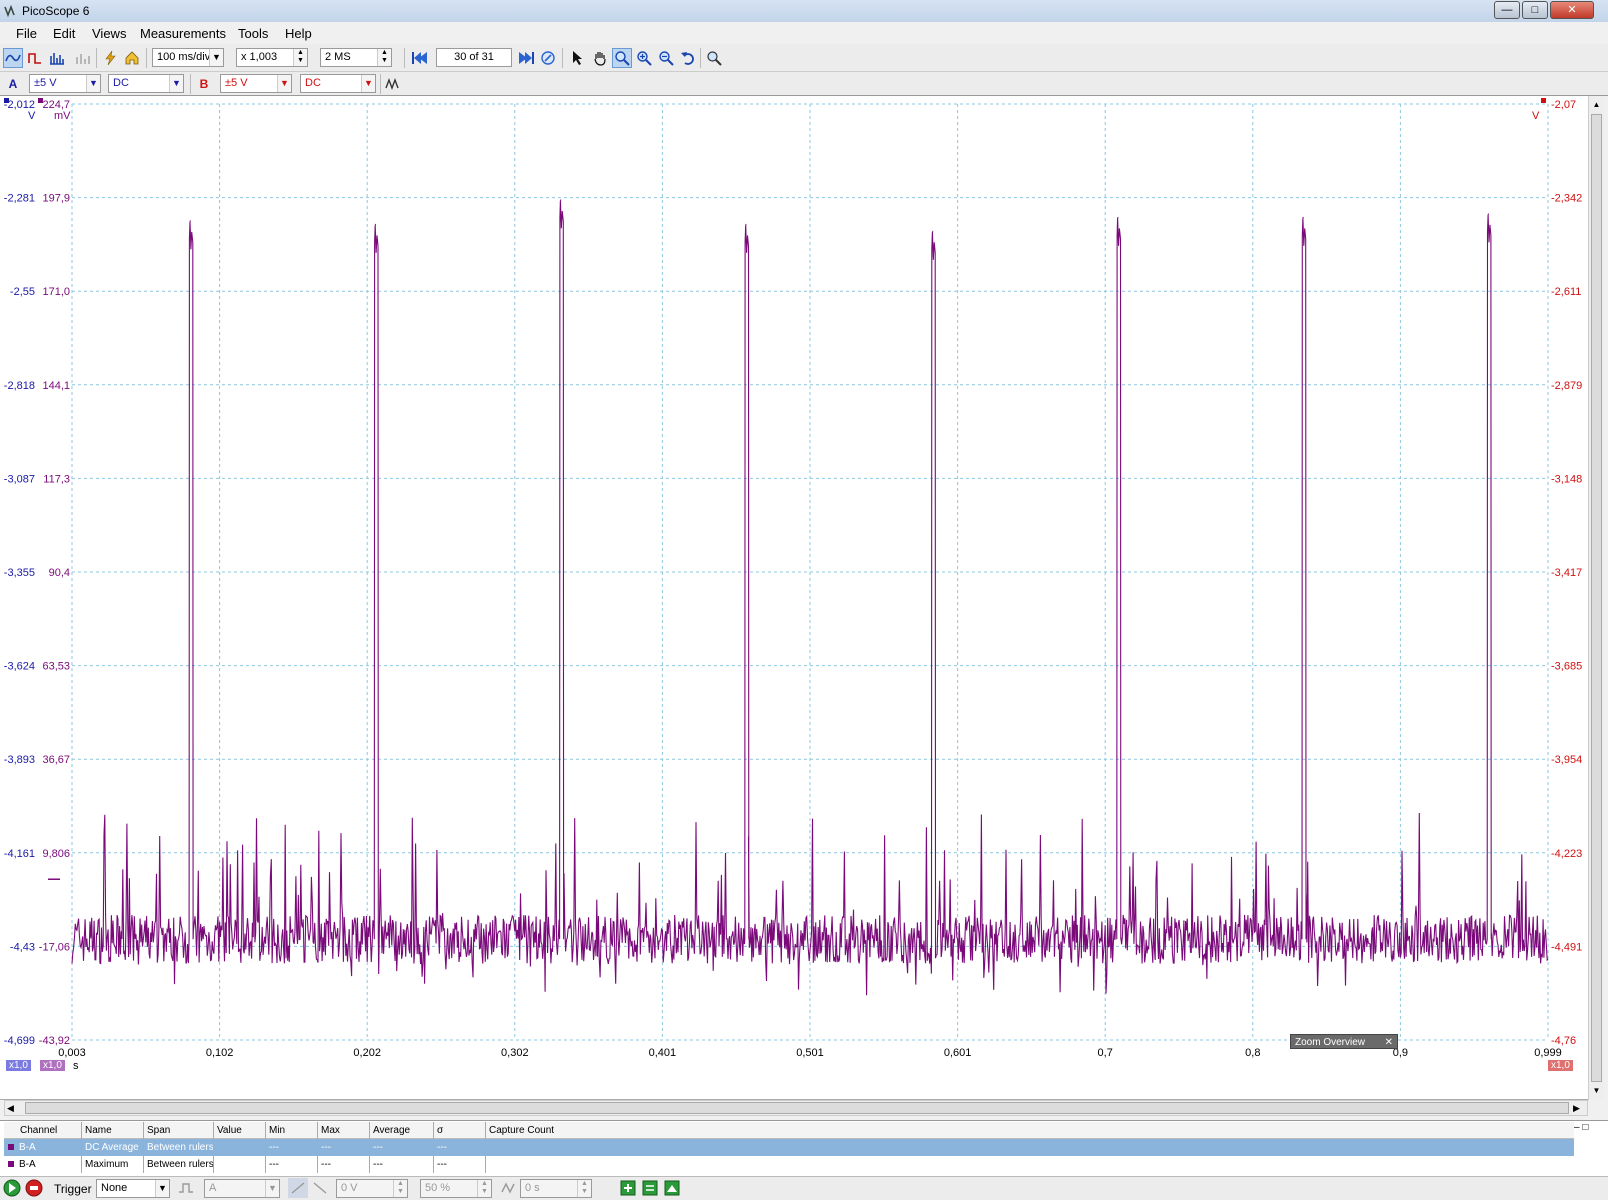 This screenshot has height=1200, width=1608. Describe the element at coordinates (556, 1188) in the screenshot. I see `delay-input: 0 s ▲ ▼` at that location.